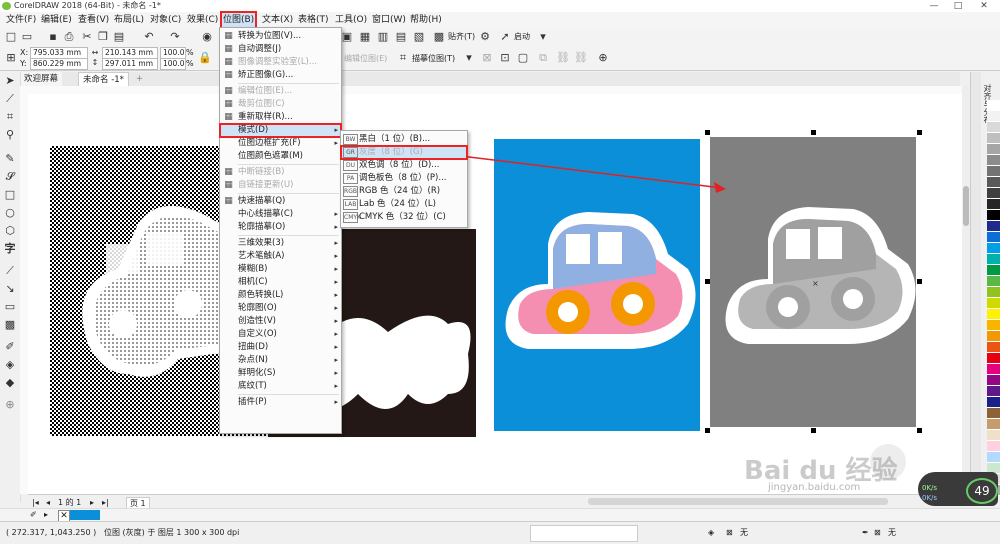  What do you see at coordinates (280, 373) in the screenshot?
I see `bitmap-menu-item: 鲜明化(S) ▸` at bounding box center [280, 373].